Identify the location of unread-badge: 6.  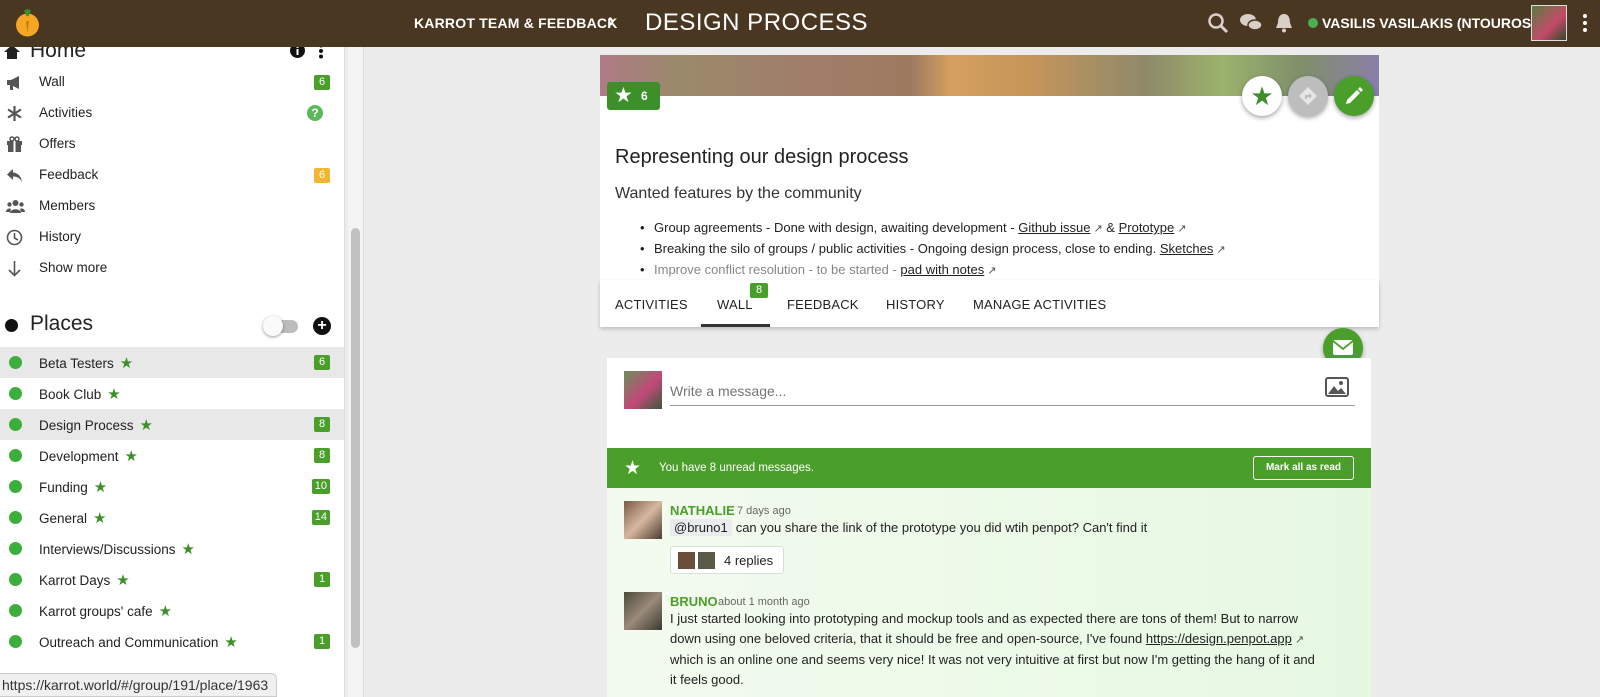
(322, 82).